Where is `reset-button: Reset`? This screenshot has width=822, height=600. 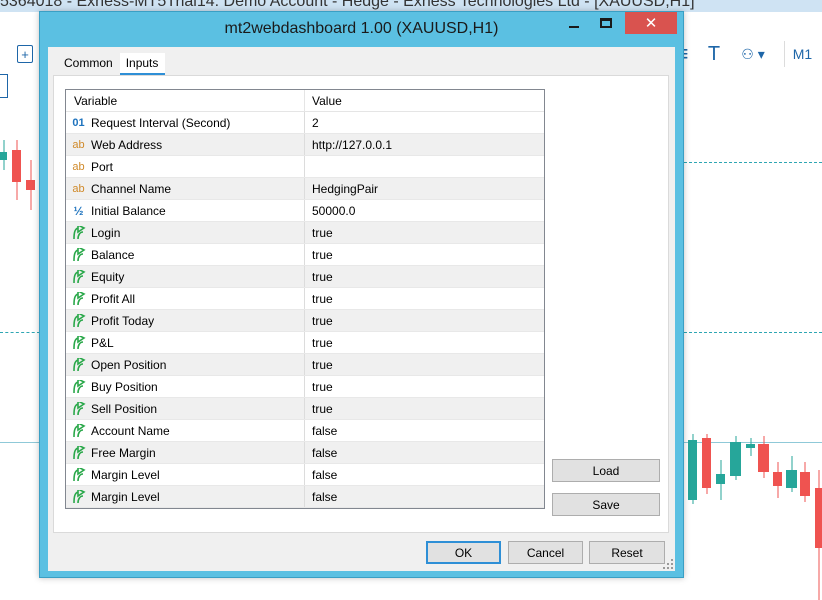
reset-button: Reset is located at coordinates (627, 552).